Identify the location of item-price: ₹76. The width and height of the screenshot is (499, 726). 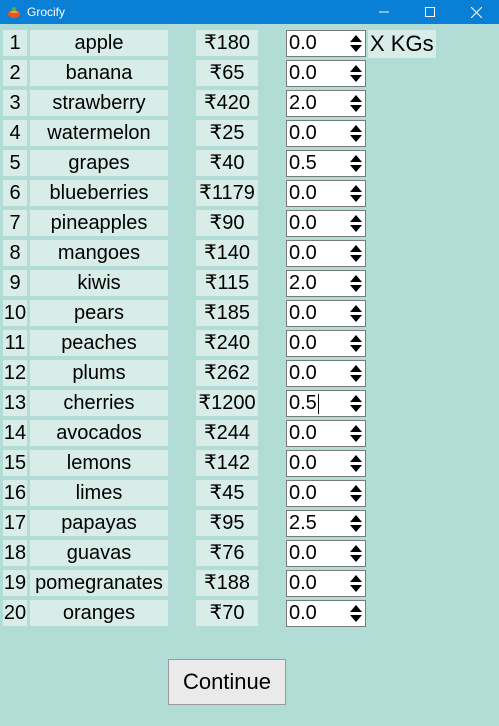
(227, 553).